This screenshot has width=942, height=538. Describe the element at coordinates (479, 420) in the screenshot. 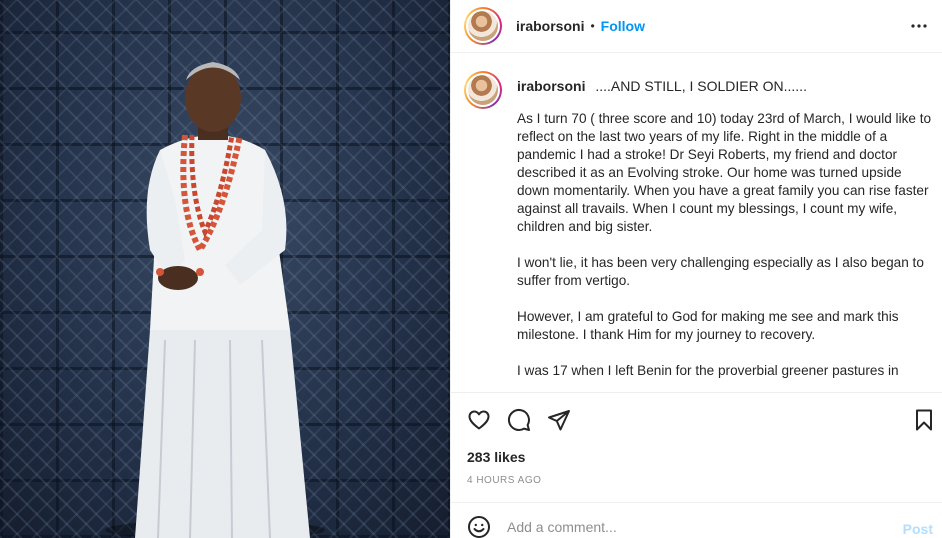

I see `heart-icon` at that location.